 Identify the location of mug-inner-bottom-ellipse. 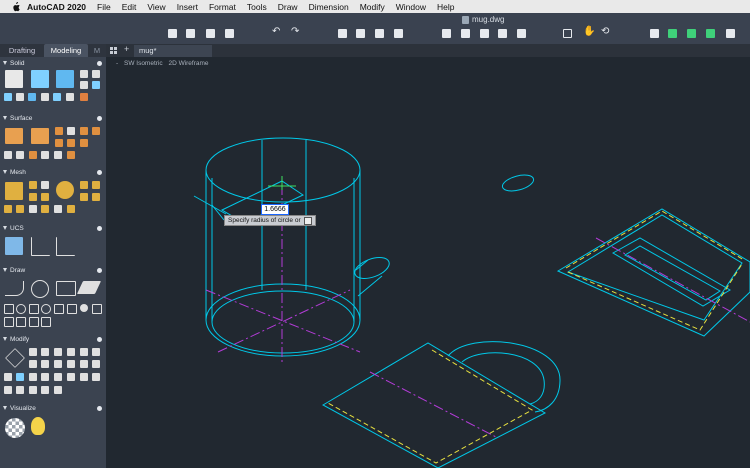
(283, 322).